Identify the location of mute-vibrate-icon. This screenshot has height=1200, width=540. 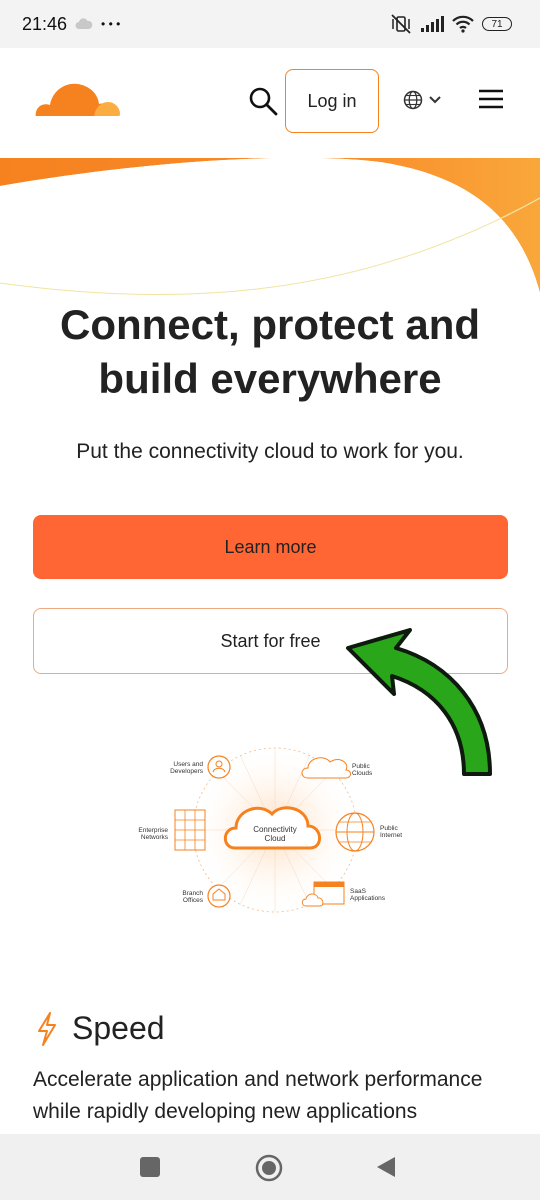
(401, 24).